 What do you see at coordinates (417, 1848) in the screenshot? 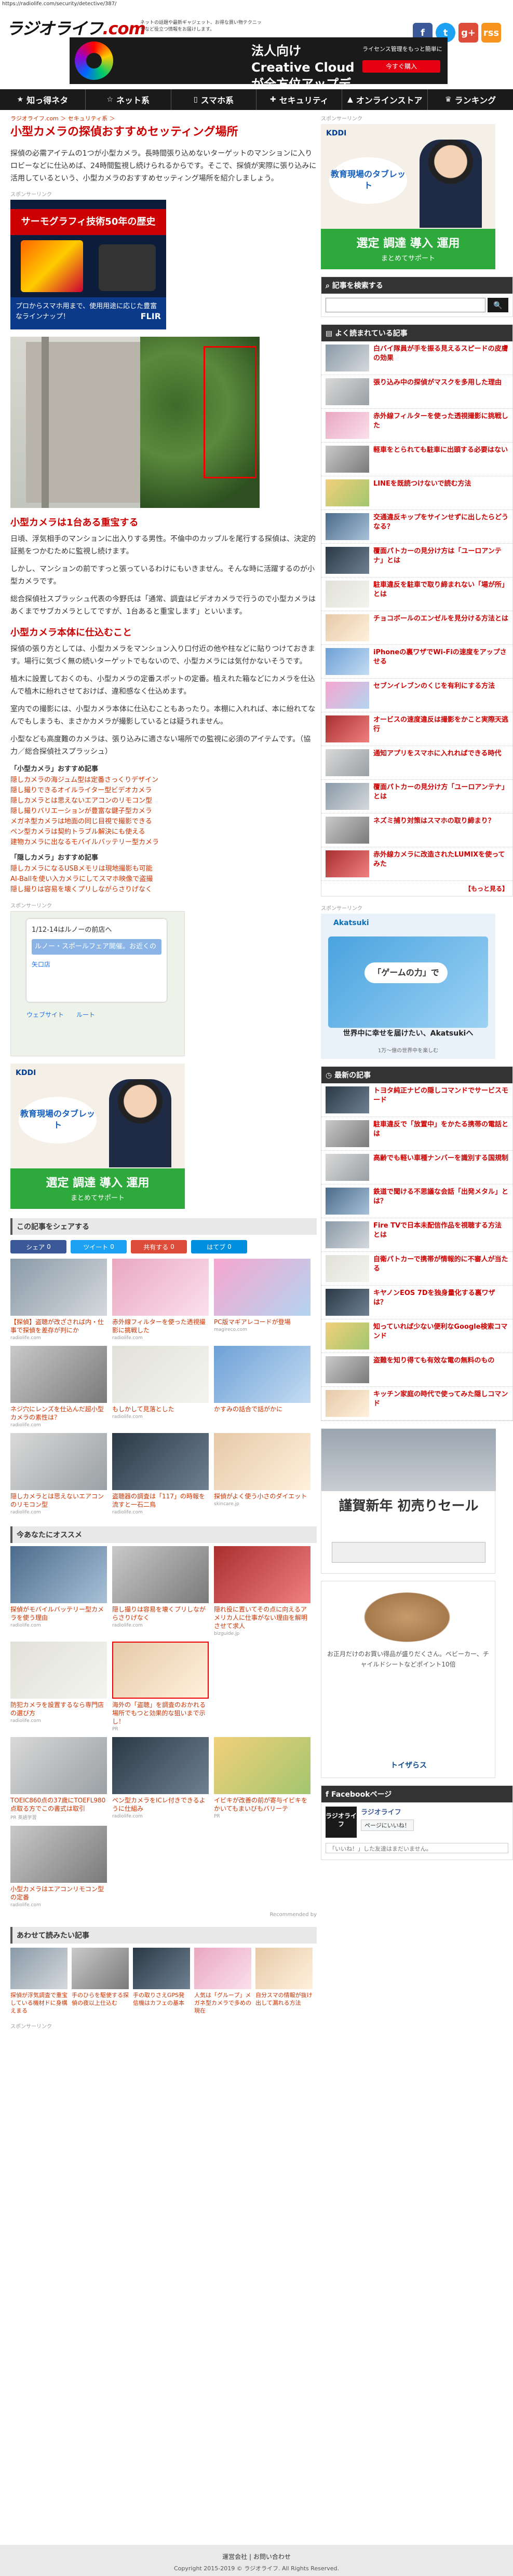
I see `facebook-friends-text: 「いいね！」した友達はまだいません。` at bounding box center [417, 1848].